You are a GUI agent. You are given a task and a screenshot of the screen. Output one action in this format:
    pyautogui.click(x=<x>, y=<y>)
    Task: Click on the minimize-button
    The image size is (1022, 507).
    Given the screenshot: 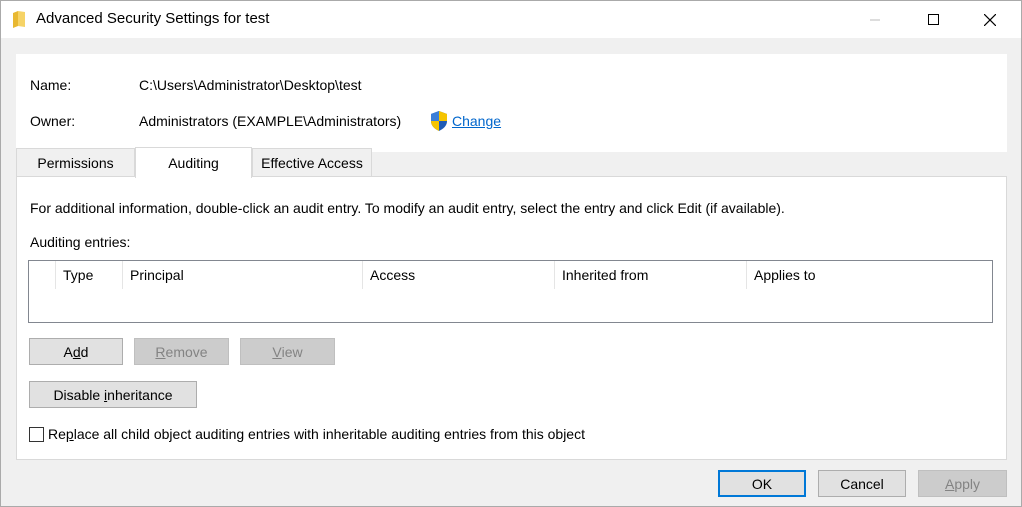 What is the action you would take?
    pyautogui.click(x=875, y=19)
    